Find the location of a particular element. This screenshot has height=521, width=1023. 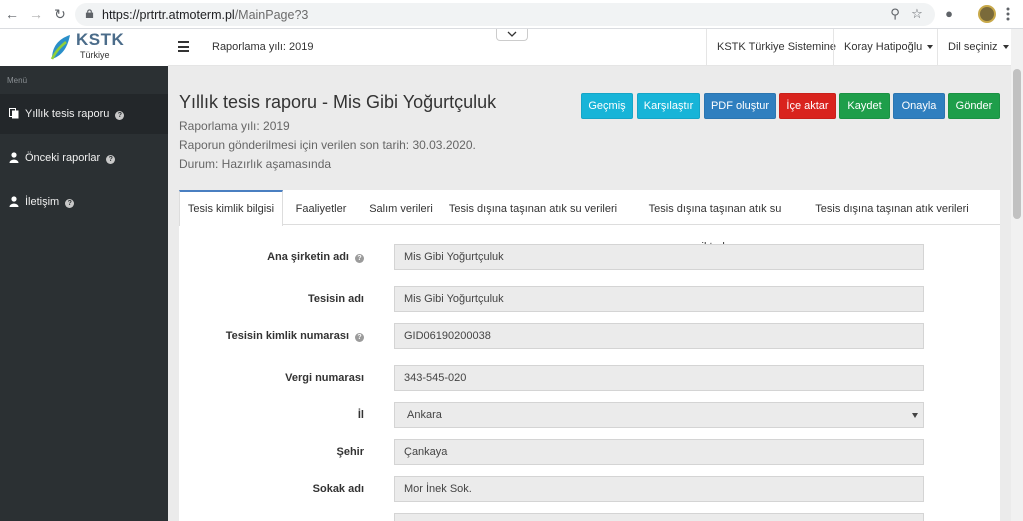

tab-waste-data: Tesis dışına taşınan atık verileri is located at coordinates (892, 207).